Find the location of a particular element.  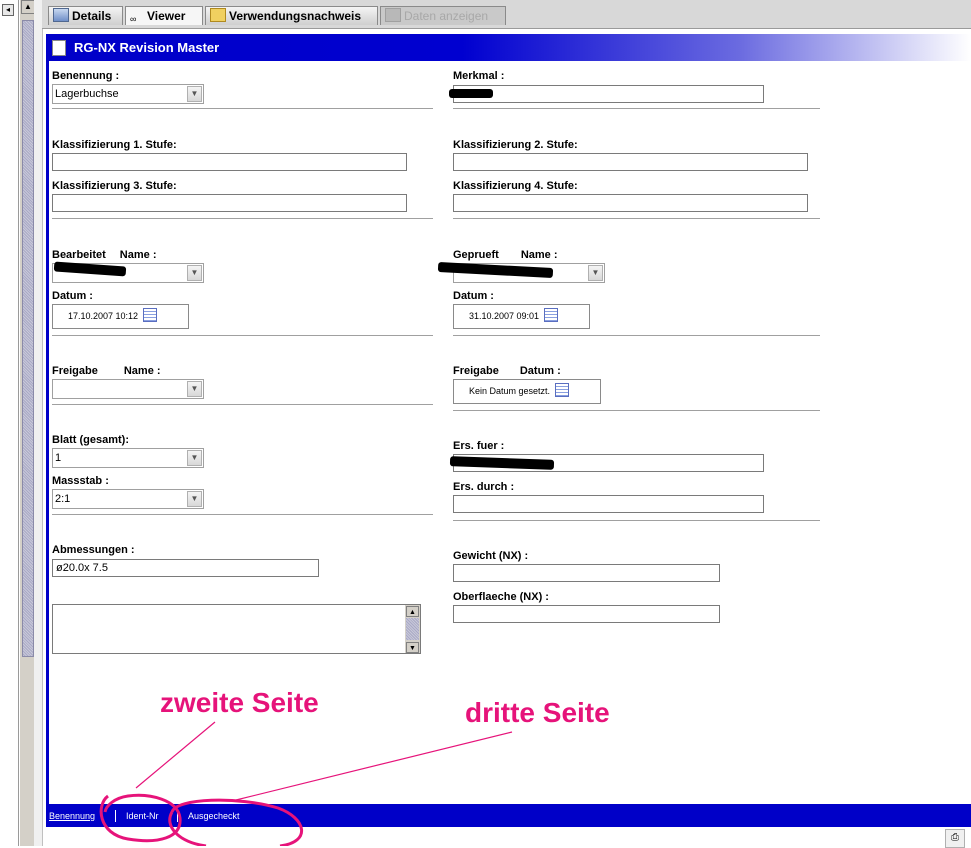

gewicht-label: Gewicht (NX) : is located at coordinates (491, 556).